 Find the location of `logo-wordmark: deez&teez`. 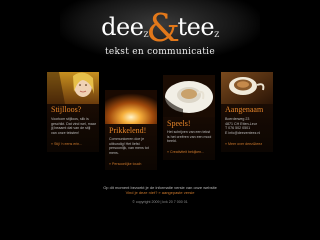

logo-wordmark: deez&teez is located at coordinates (160, 28).